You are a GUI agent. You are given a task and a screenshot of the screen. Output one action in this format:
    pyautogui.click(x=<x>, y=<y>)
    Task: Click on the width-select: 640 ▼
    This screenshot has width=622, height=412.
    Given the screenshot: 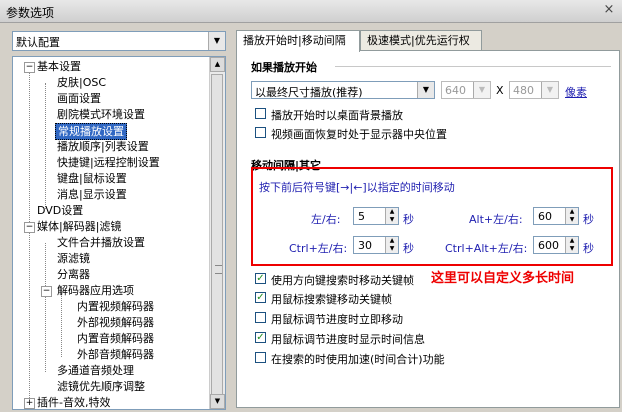 What is the action you would take?
    pyautogui.click(x=466, y=90)
    